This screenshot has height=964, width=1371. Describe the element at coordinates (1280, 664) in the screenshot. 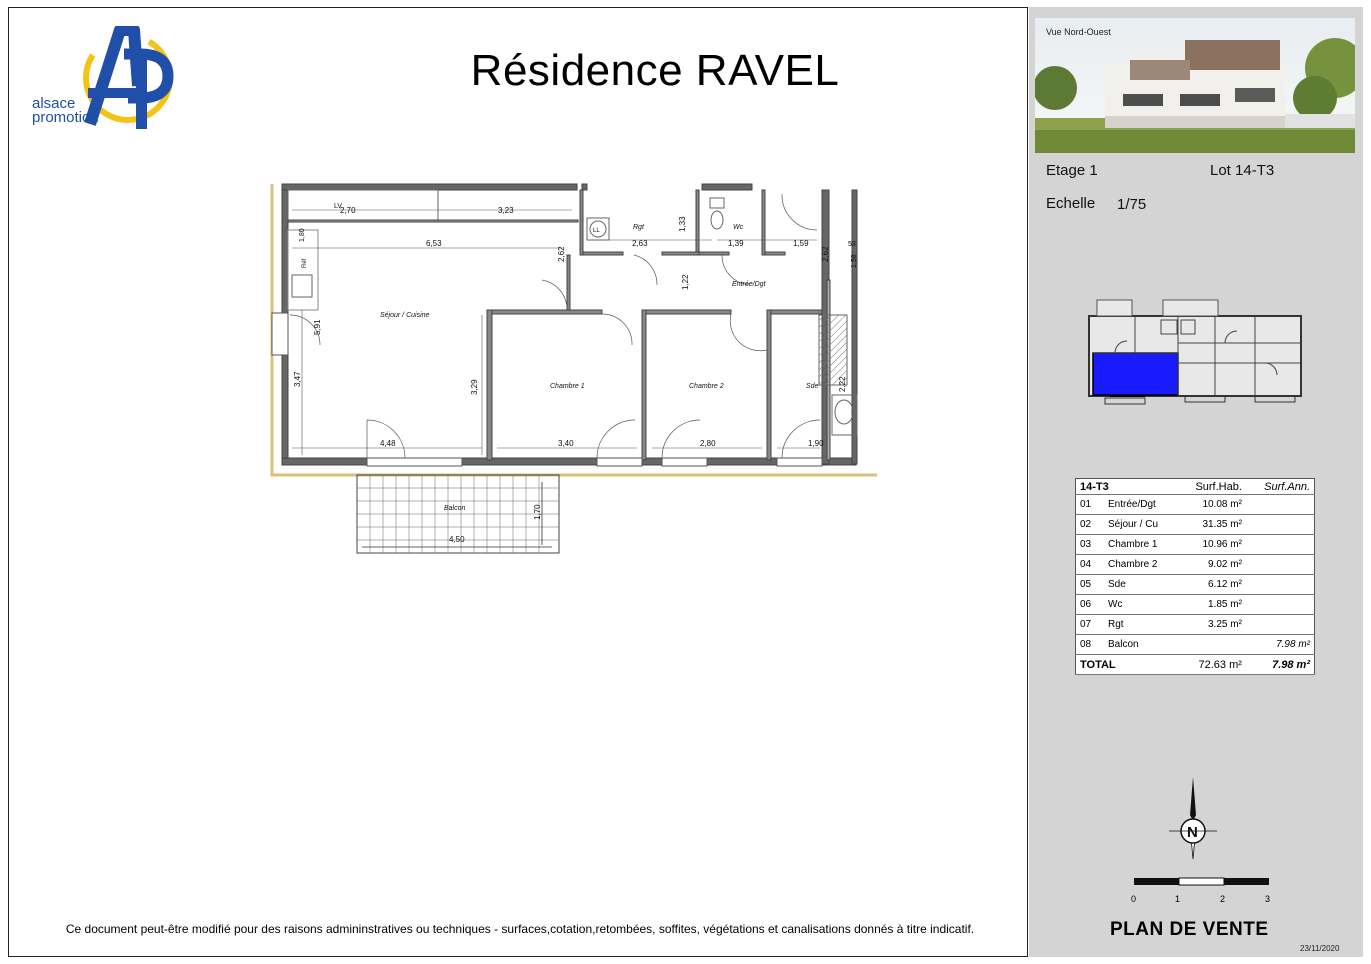

I see `total-surf-ann: 7.98 m²` at that location.